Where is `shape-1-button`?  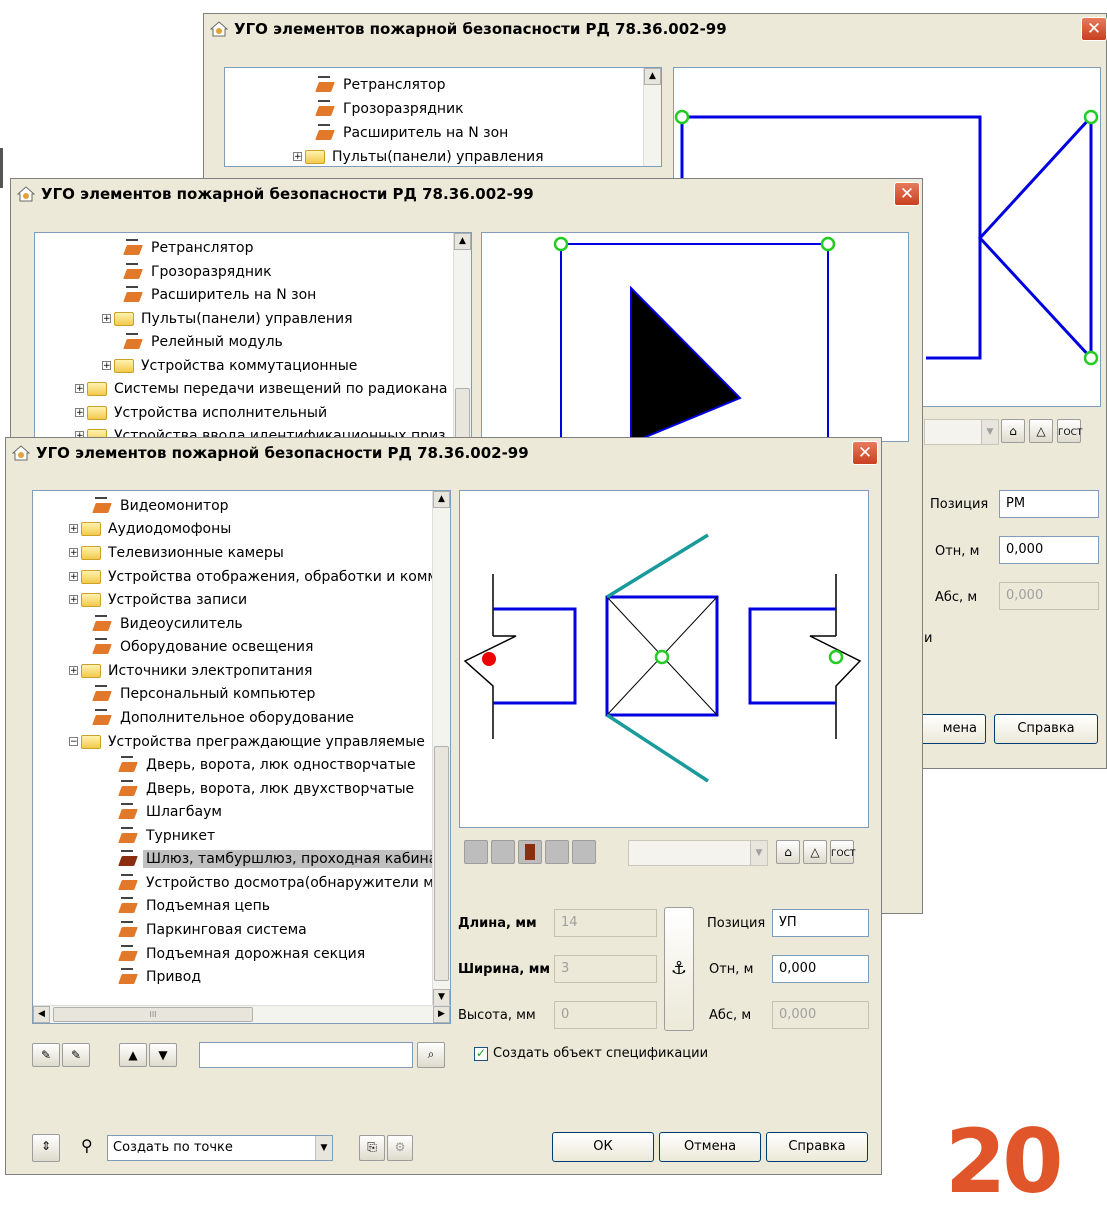
shape-1-button is located at coordinates (476, 852).